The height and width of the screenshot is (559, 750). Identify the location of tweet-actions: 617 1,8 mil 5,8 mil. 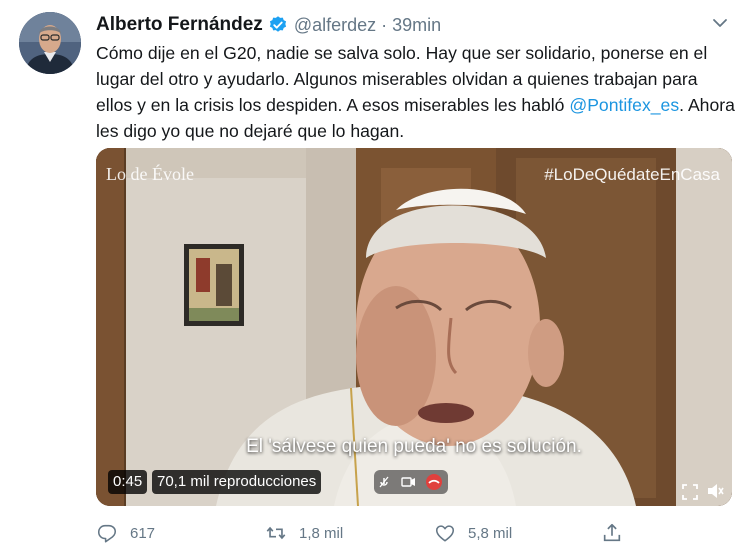
(416, 533).